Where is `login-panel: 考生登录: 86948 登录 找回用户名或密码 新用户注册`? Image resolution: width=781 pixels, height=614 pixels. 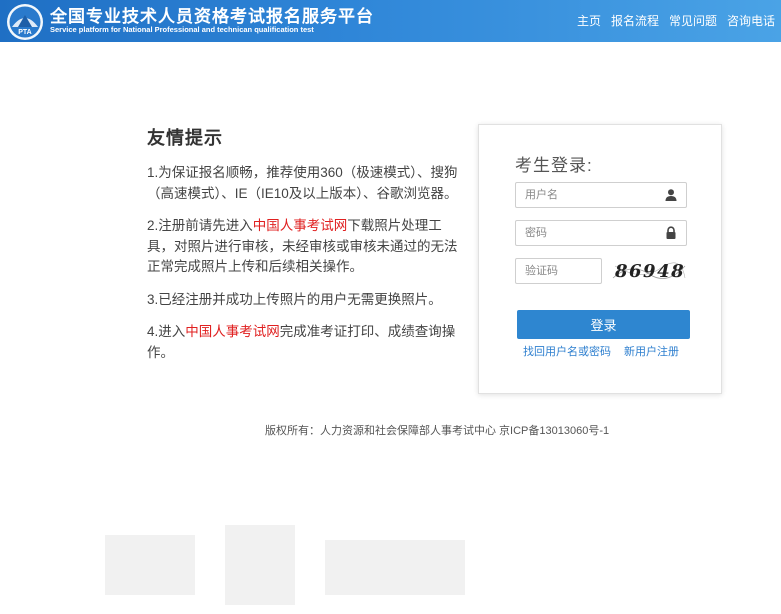 login-panel: 考生登录: 86948 登录 找回用户名或密码 新用户注册 is located at coordinates (600, 259).